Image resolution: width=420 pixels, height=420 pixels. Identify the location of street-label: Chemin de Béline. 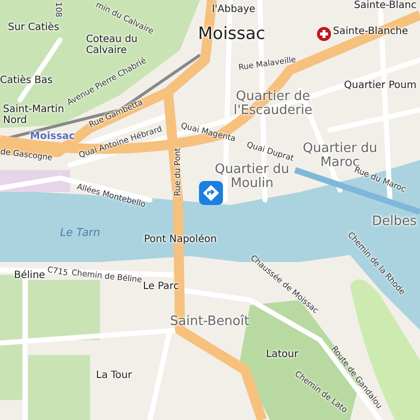
(106, 277).